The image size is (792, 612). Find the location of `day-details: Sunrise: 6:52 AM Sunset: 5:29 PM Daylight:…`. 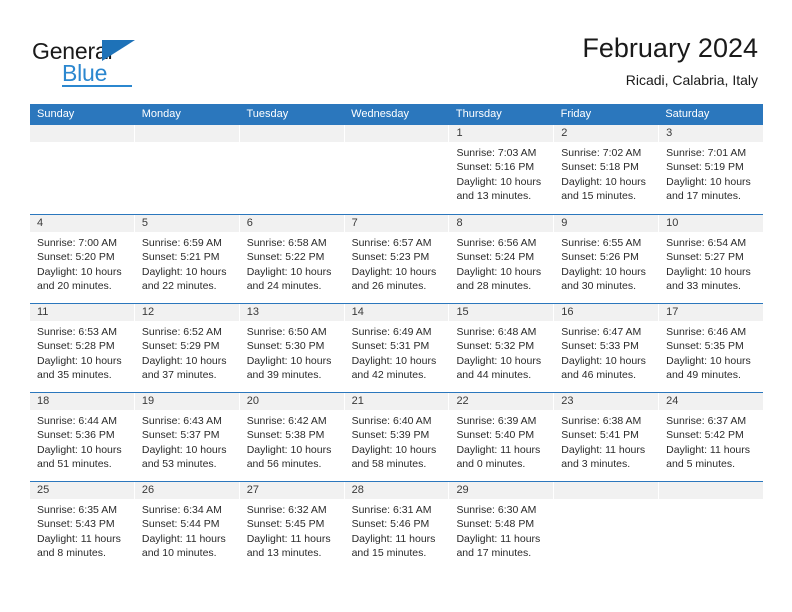

day-details: Sunrise: 6:52 AM Sunset: 5:29 PM Daylight:… is located at coordinates (187, 351).